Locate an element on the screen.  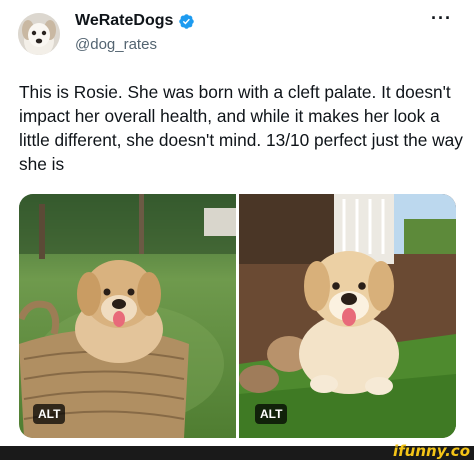
avatar is located at coordinates (39, 34).